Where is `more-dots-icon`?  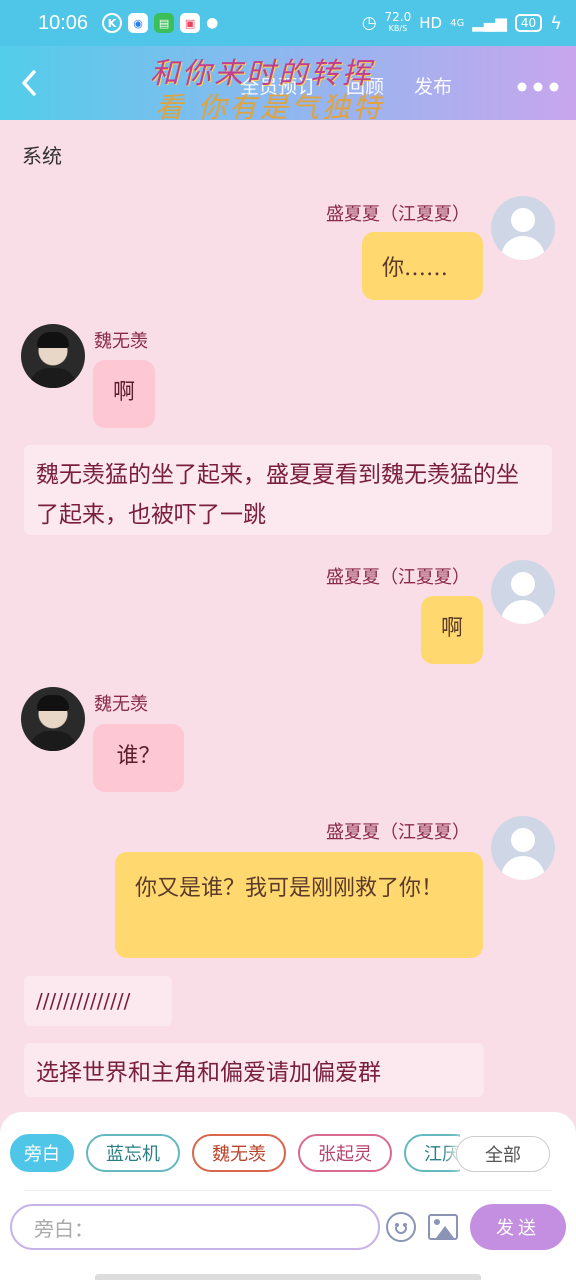 more-dots-icon is located at coordinates (538, 87).